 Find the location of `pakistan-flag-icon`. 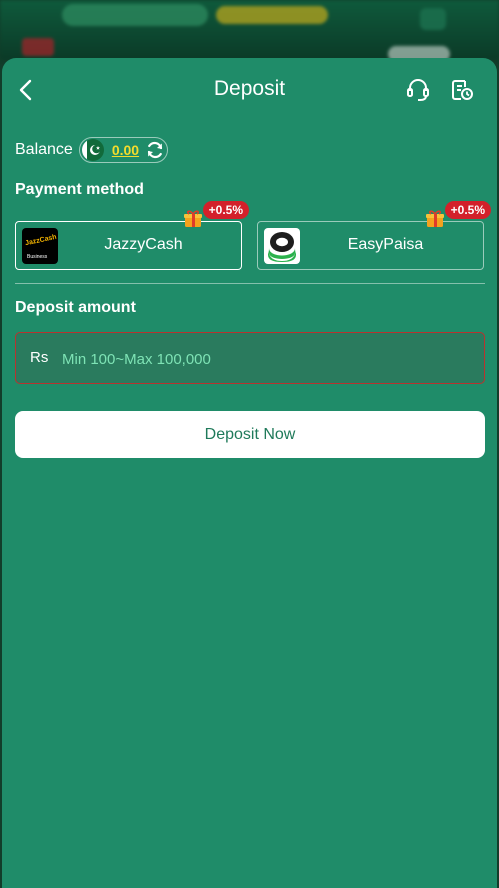

pakistan-flag-icon is located at coordinates (92, 150).